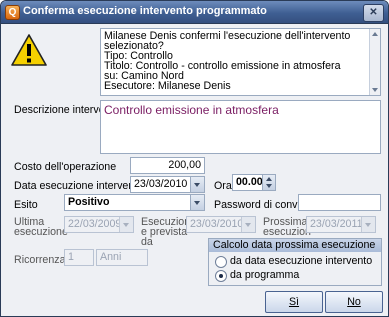  What do you see at coordinates (41, 227) in the screenshot?
I see `ultima-esecuzione-label: Ultima esecuzione` at bounding box center [41, 227].